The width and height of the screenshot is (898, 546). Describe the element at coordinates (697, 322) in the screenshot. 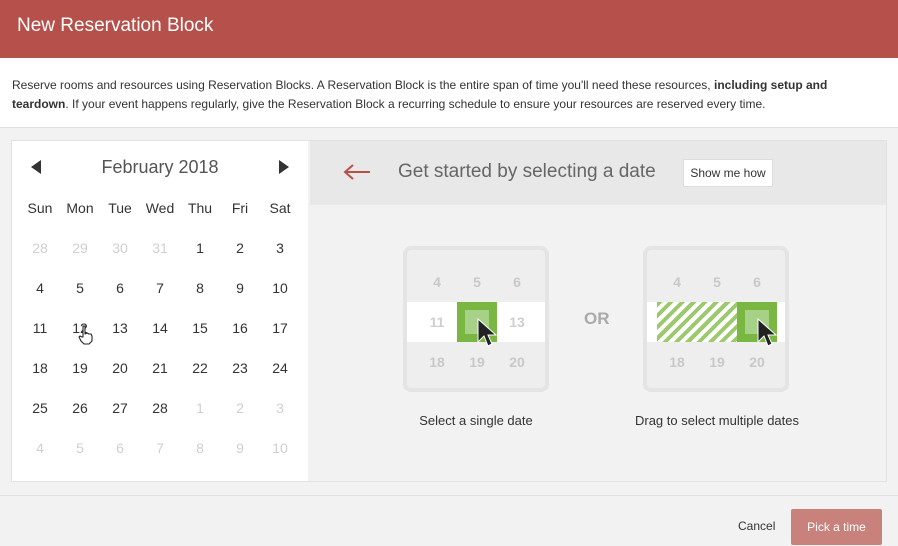

I see `dragged-range-highlight` at that location.